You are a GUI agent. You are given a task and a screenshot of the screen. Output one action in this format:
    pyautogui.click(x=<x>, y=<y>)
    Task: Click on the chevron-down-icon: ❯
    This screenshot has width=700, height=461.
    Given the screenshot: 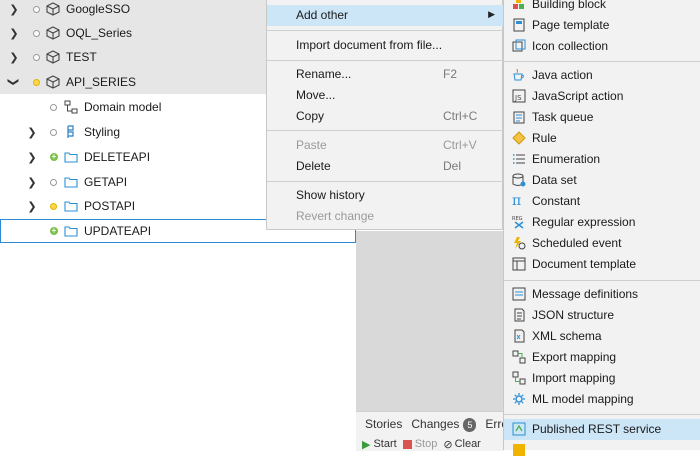 What is the action you would take?
    pyautogui.click(x=14, y=82)
    